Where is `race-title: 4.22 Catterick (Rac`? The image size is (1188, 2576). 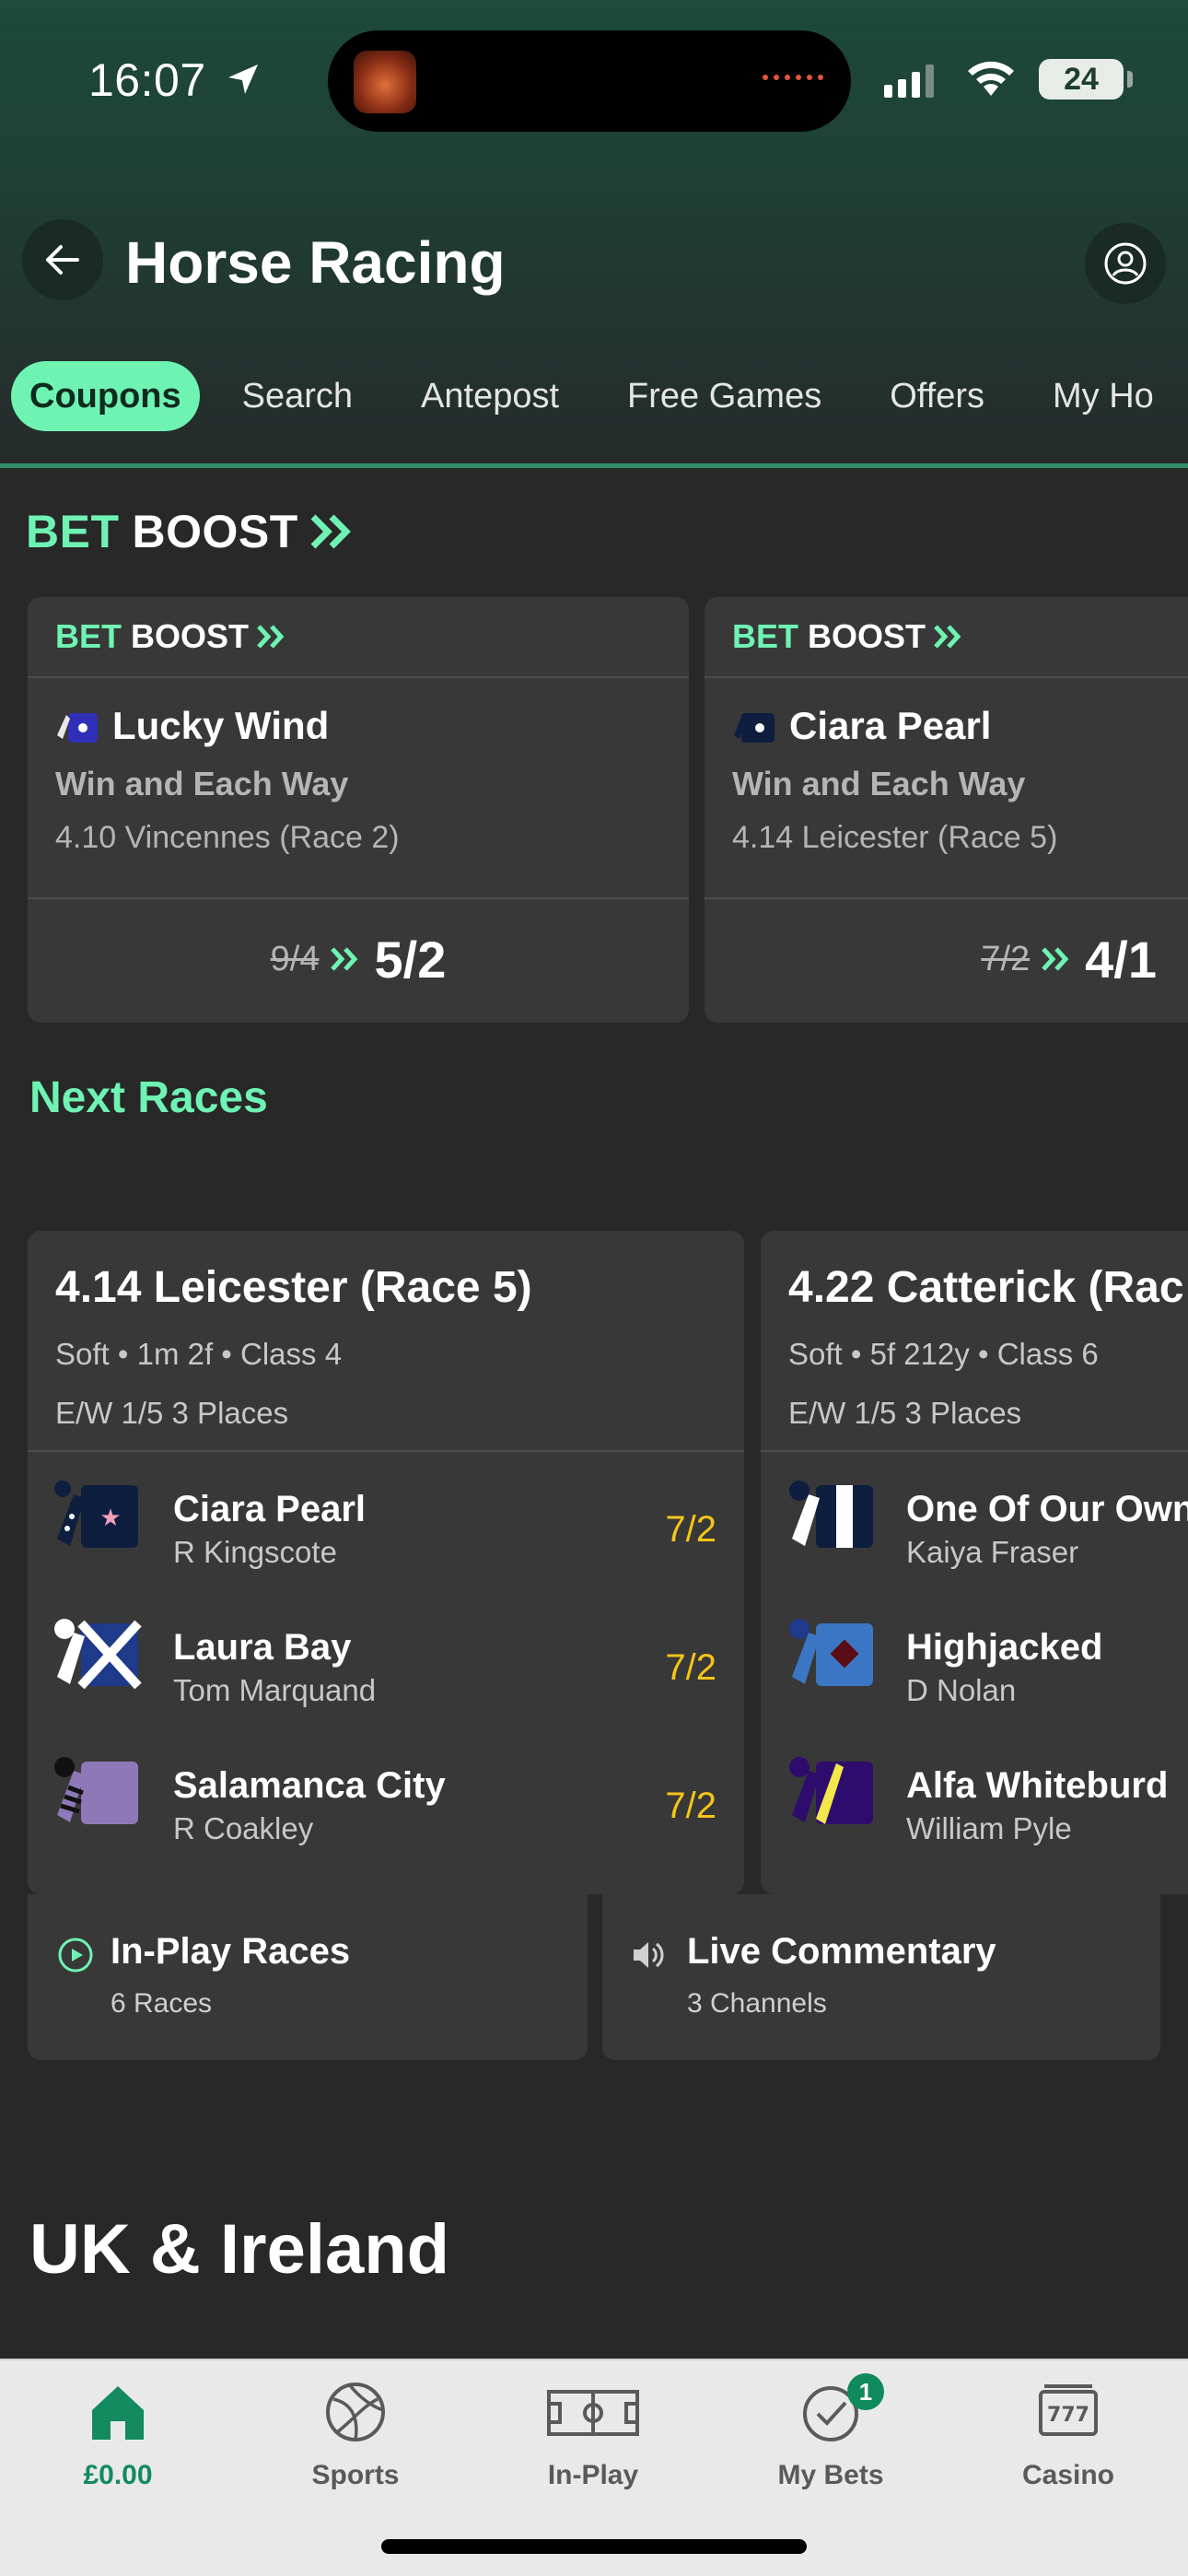
race-title: 4.22 Catterick (Rac is located at coordinates (986, 1287).